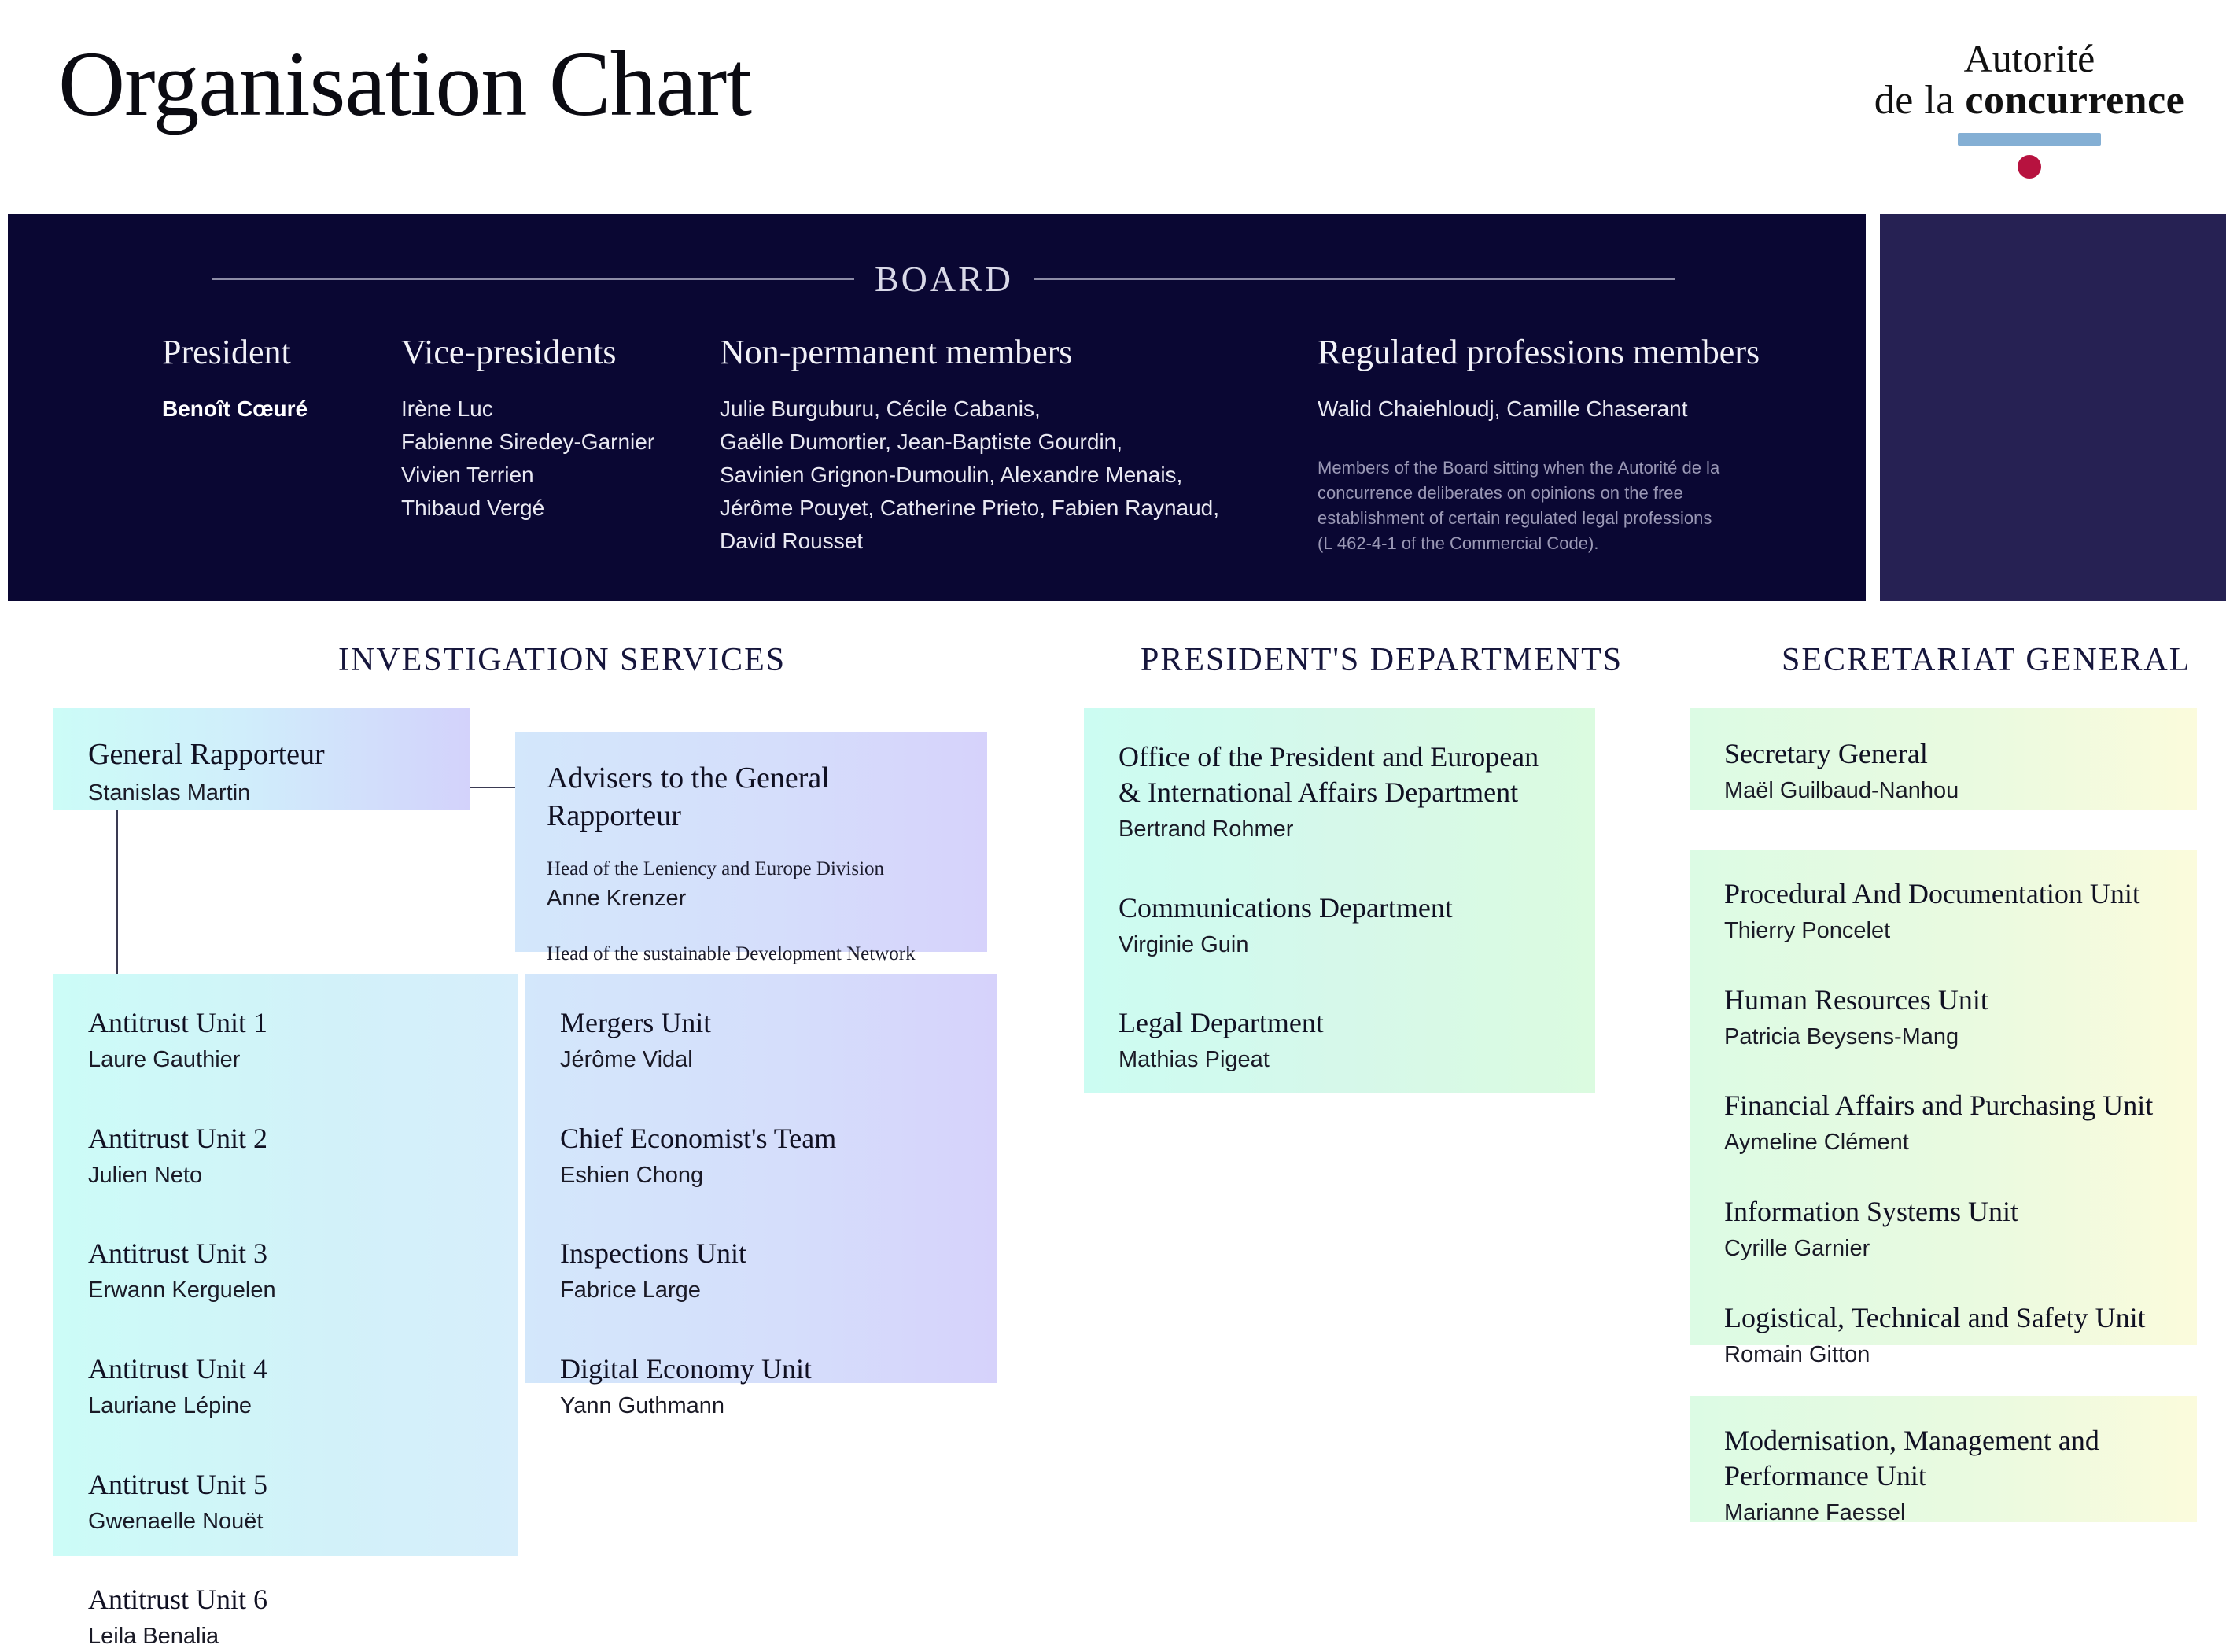 The image size is (2226, 1652). Describe the element at coordinates (1935, 1317) in the screenshot. I see `unit-title: Logistical, Technical and Safety Unit` at that location.